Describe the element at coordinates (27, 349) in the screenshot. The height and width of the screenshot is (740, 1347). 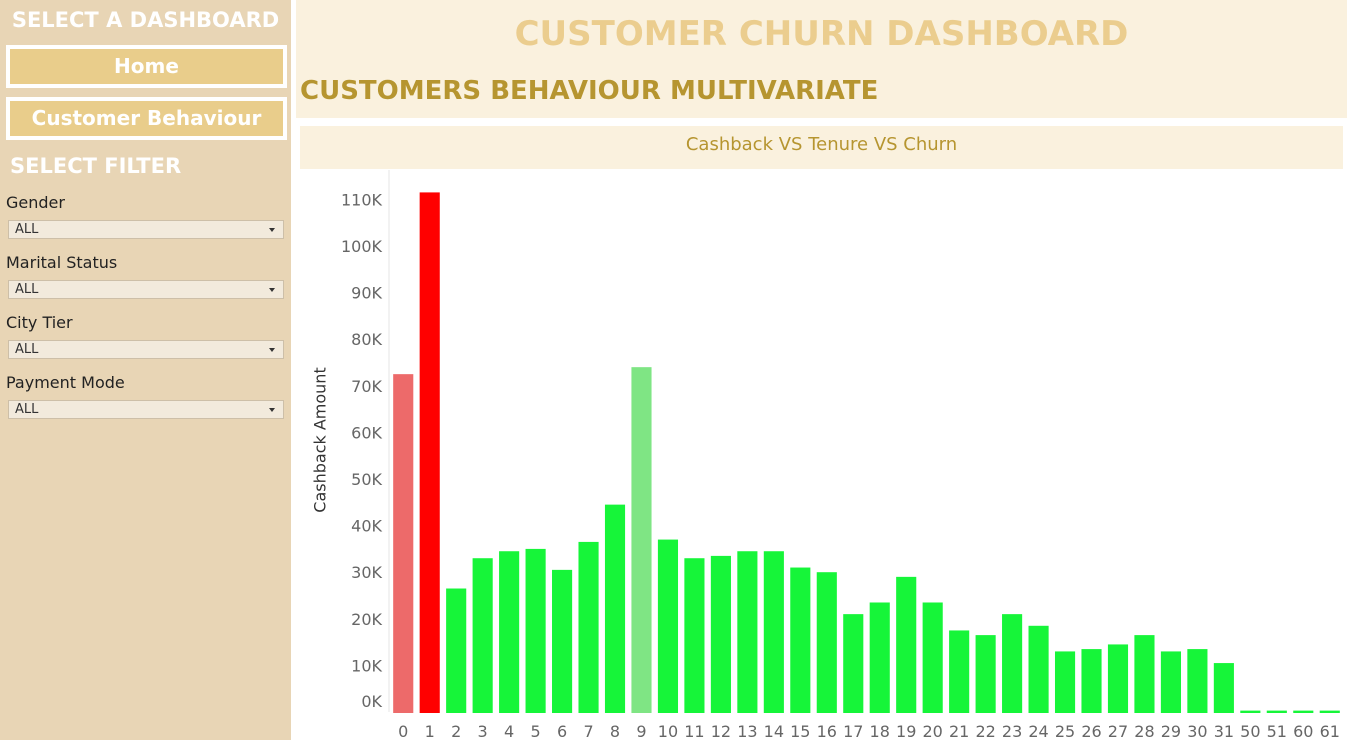
I see `city-tier-filter-value: ALL` at that location.